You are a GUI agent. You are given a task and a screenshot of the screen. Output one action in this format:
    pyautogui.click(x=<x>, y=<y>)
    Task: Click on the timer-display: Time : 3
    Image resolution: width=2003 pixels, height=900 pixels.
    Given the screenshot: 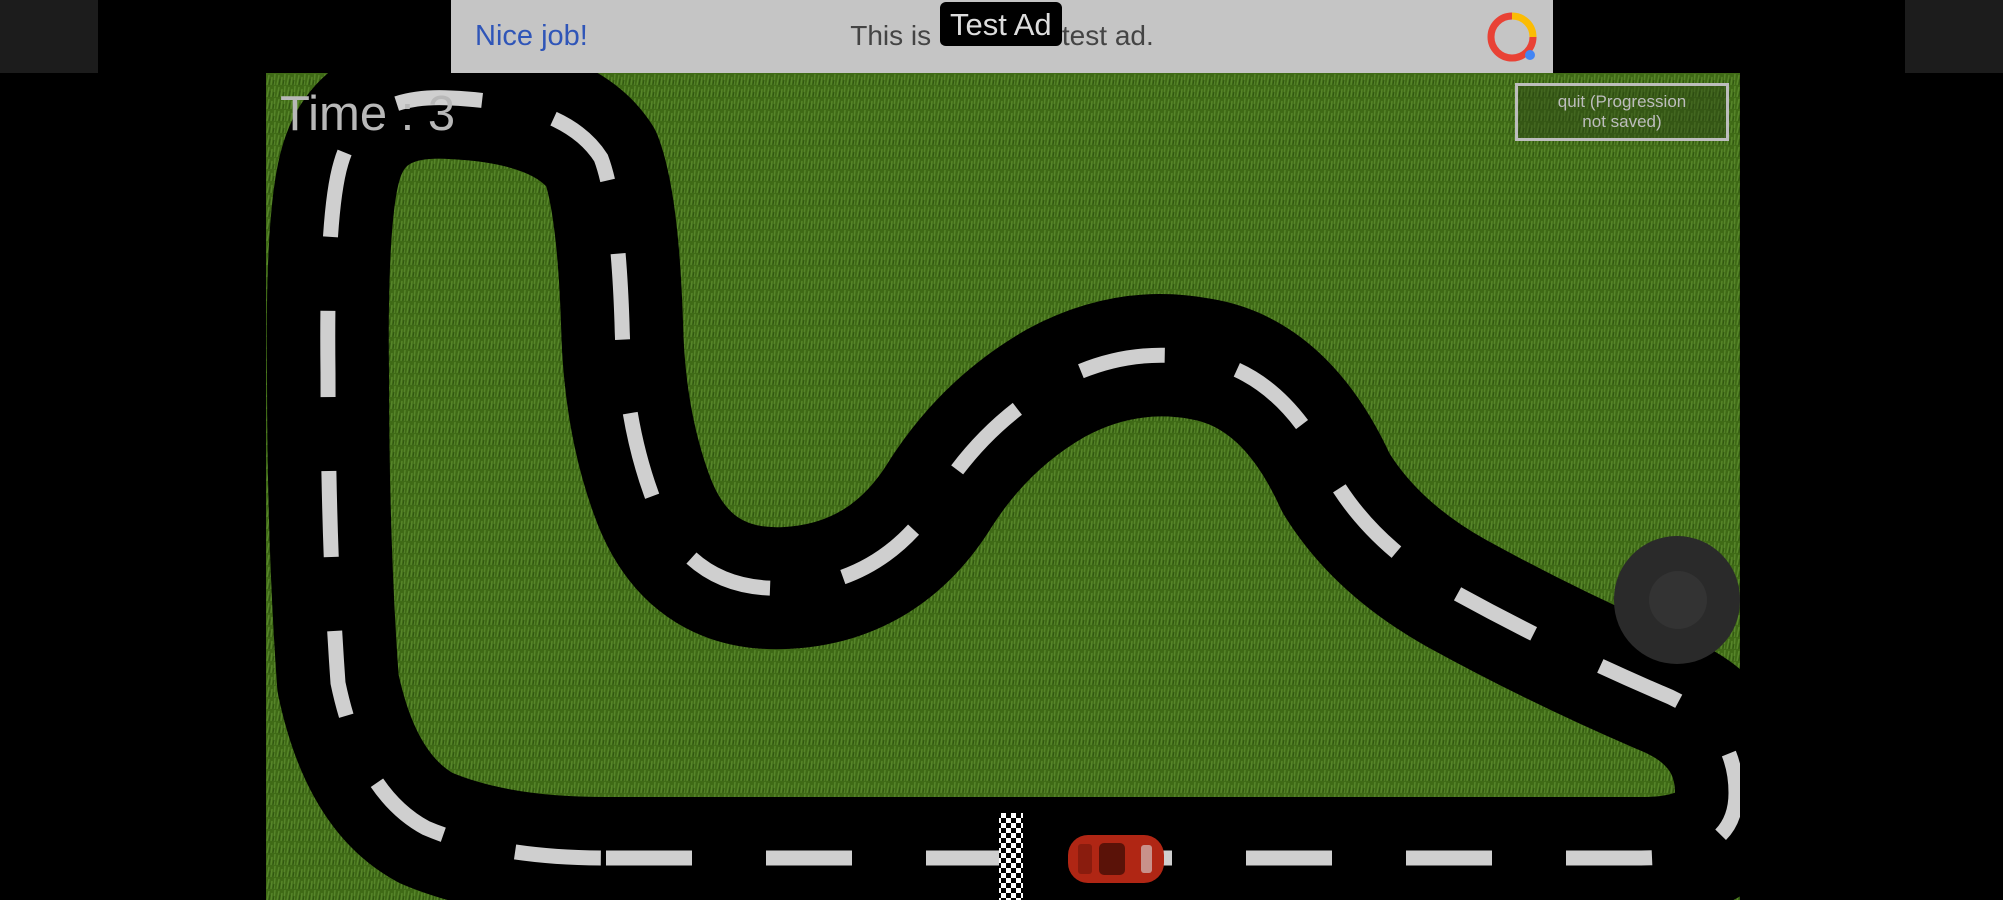 What is the action you would take?
    pyautogui.click(x=368, y=114)
    